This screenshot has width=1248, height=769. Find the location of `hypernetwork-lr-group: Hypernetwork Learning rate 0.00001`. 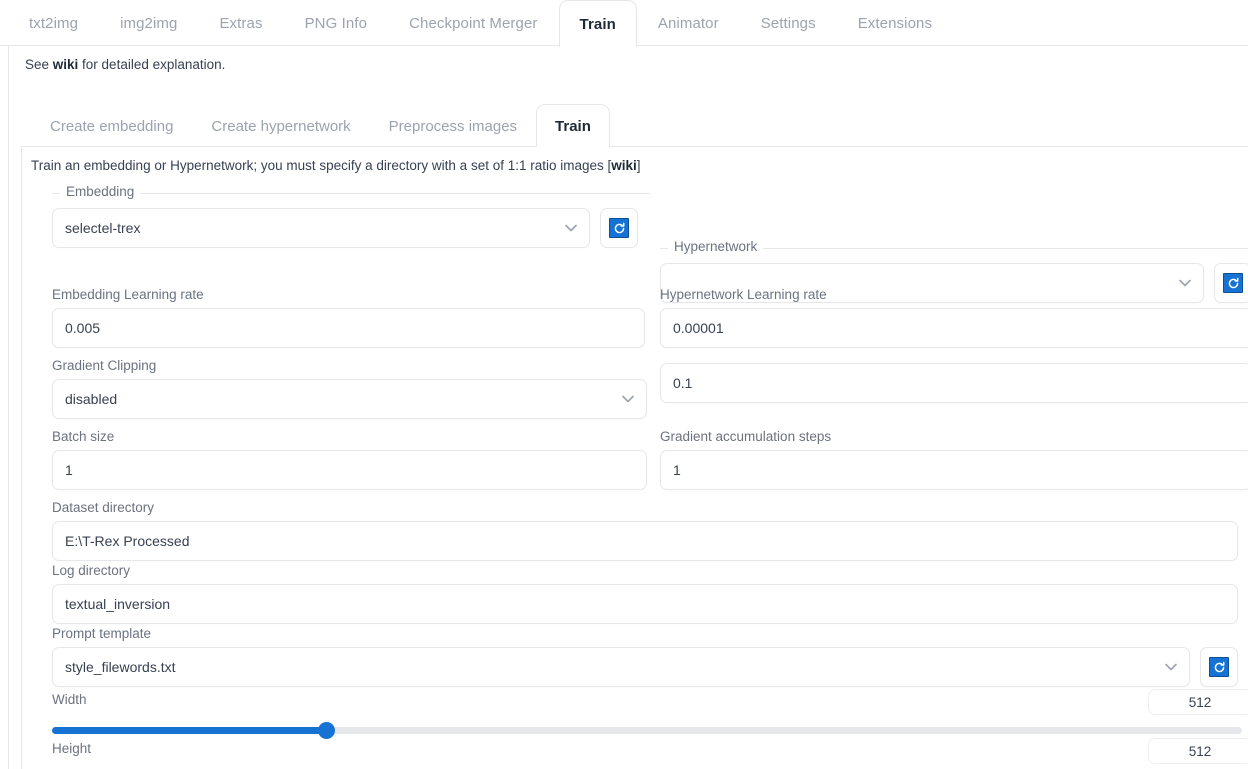

hypernetwork-lr-group: Hypernetwork Learning rate 0.00001 is located at coordinates (954, 317).